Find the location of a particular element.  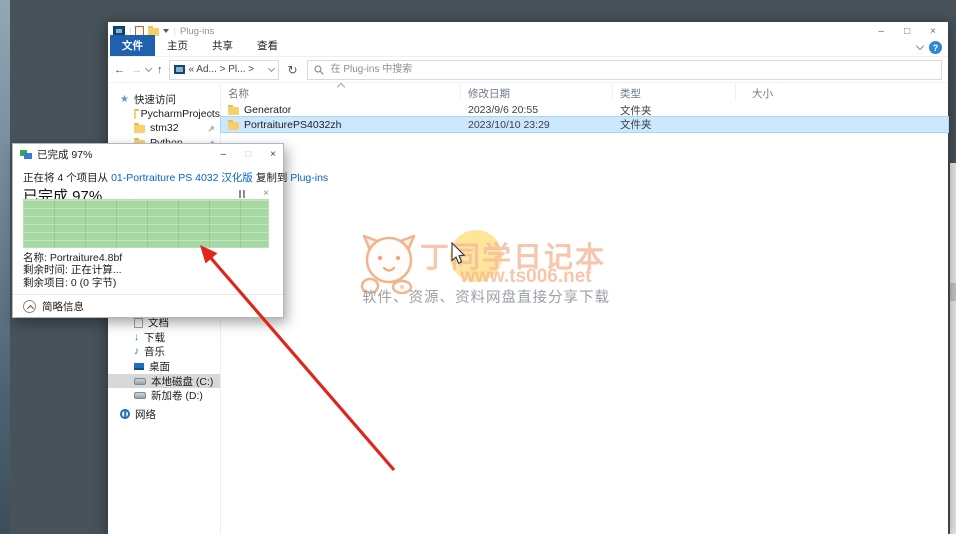

column-headers: 名称 修改日期 类型 大小 is located at coordinates (584, 91).